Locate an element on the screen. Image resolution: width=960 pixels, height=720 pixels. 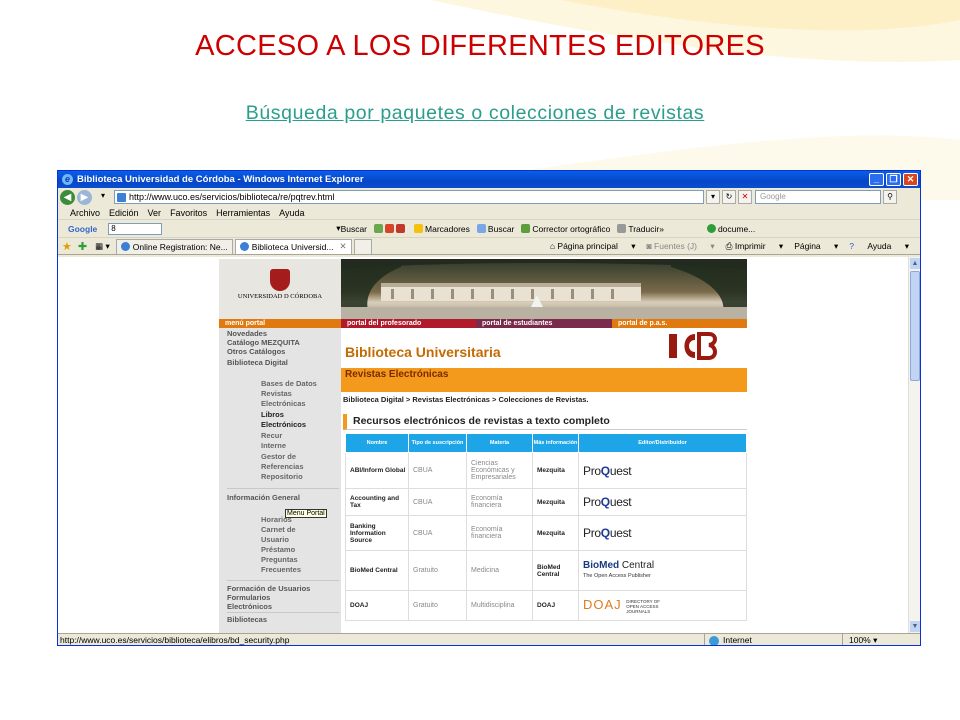
scroll-thumb is located at coordinates (915, 326).